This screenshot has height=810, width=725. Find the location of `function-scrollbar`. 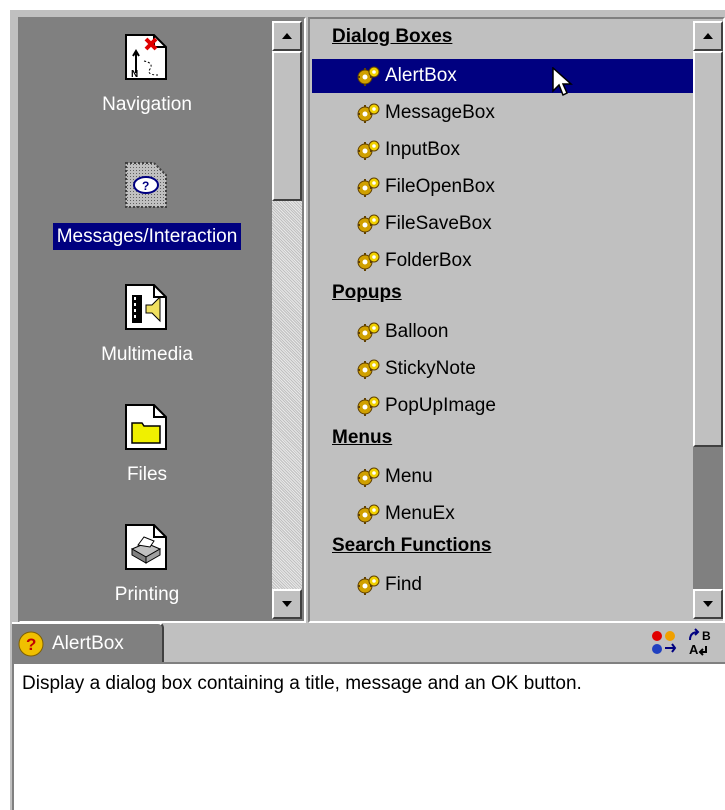

function-scrollbar is located at coordinates (708, 320).